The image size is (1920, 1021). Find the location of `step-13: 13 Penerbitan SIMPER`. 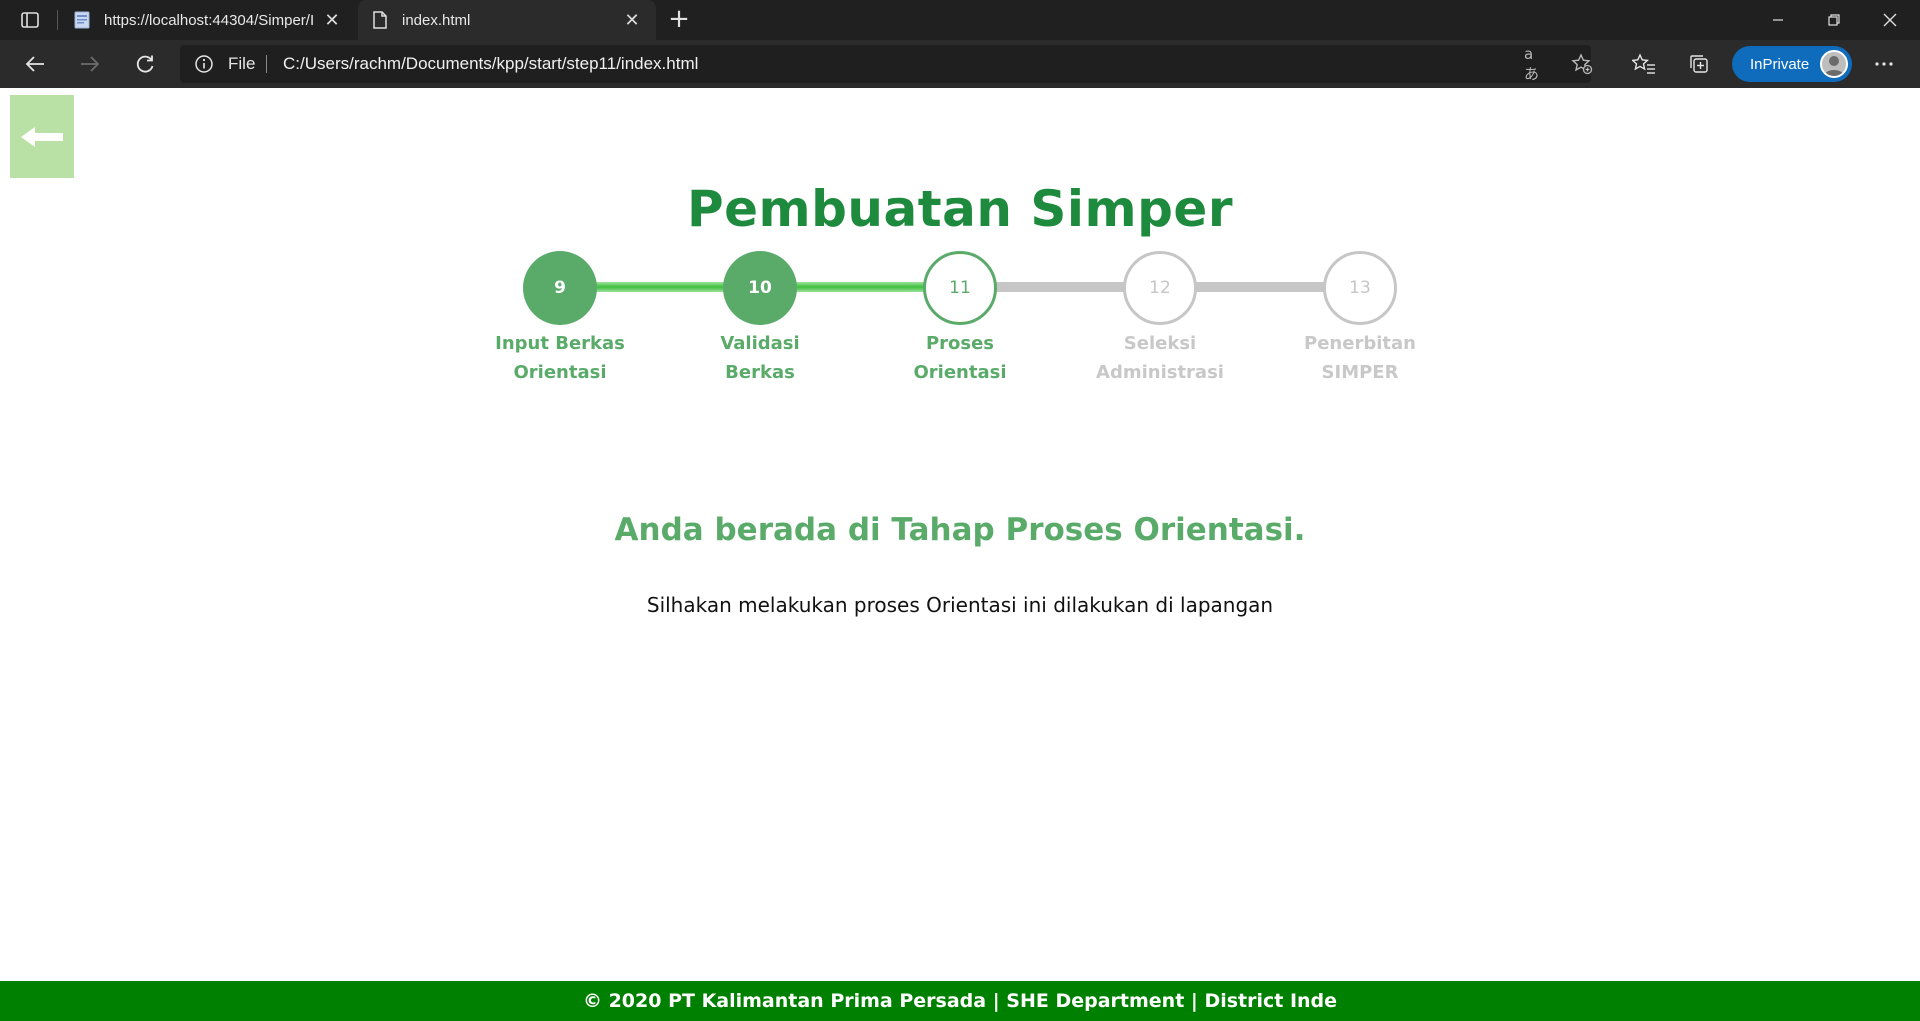

step-13: 13 Penerbitan SIMPER is located at coordinates (1360, 319).